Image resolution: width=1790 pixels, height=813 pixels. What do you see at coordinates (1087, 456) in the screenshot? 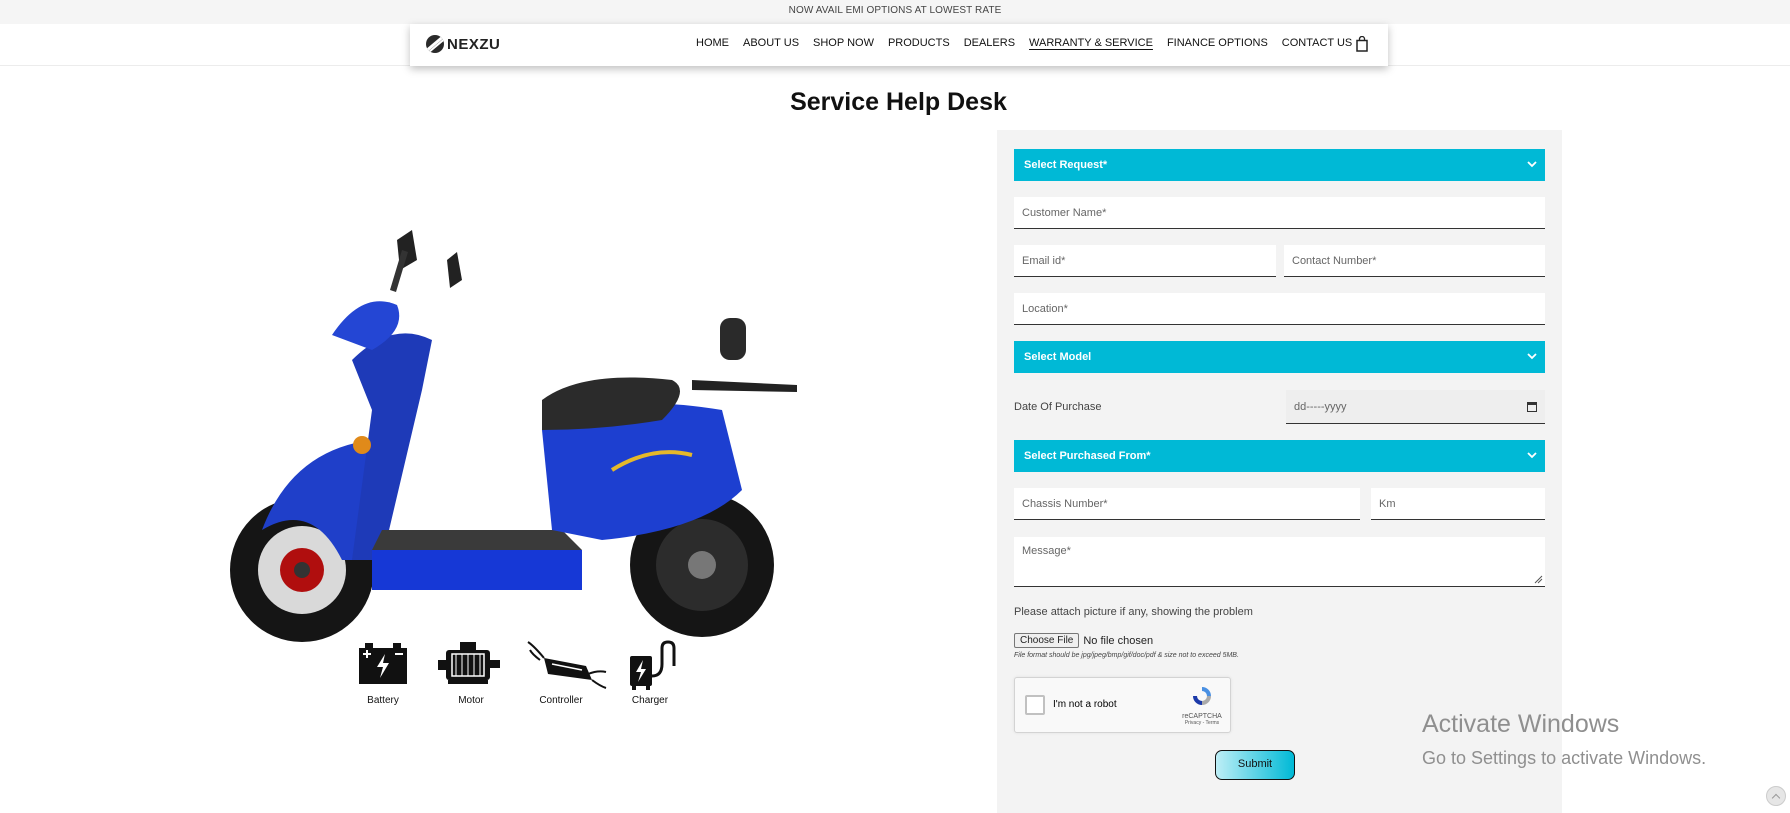
I see `select-purchased-from-label: Select Purchased From*` at bounding box center [1087, 456].